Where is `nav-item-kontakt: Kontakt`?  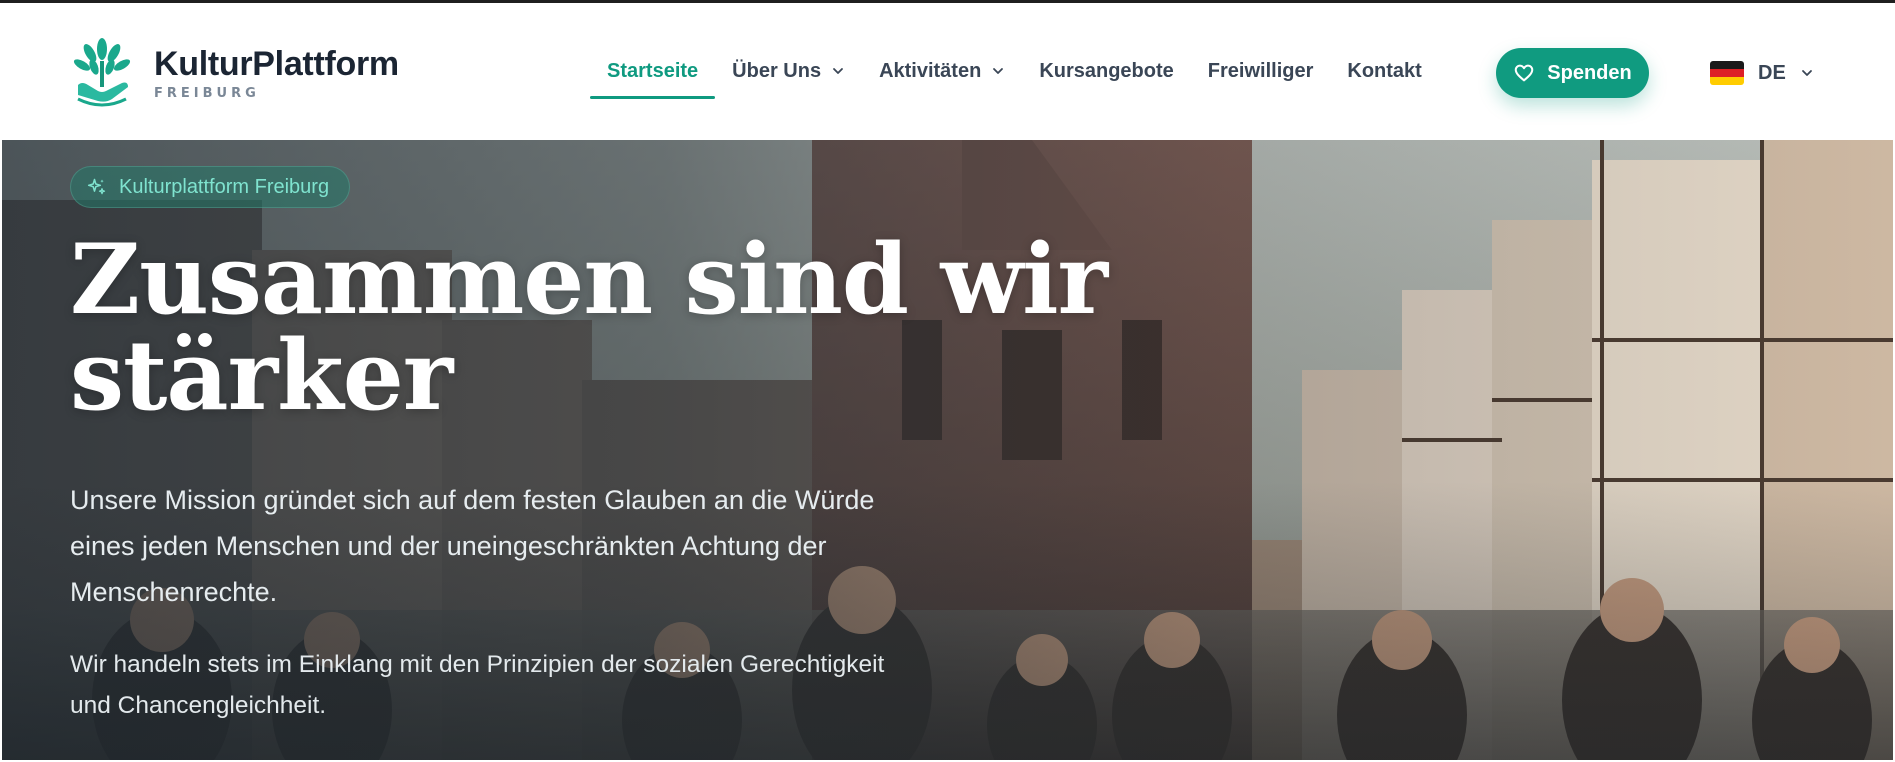 nav-item-kontakt: Kontakt is located at coordinates (1384, 71).